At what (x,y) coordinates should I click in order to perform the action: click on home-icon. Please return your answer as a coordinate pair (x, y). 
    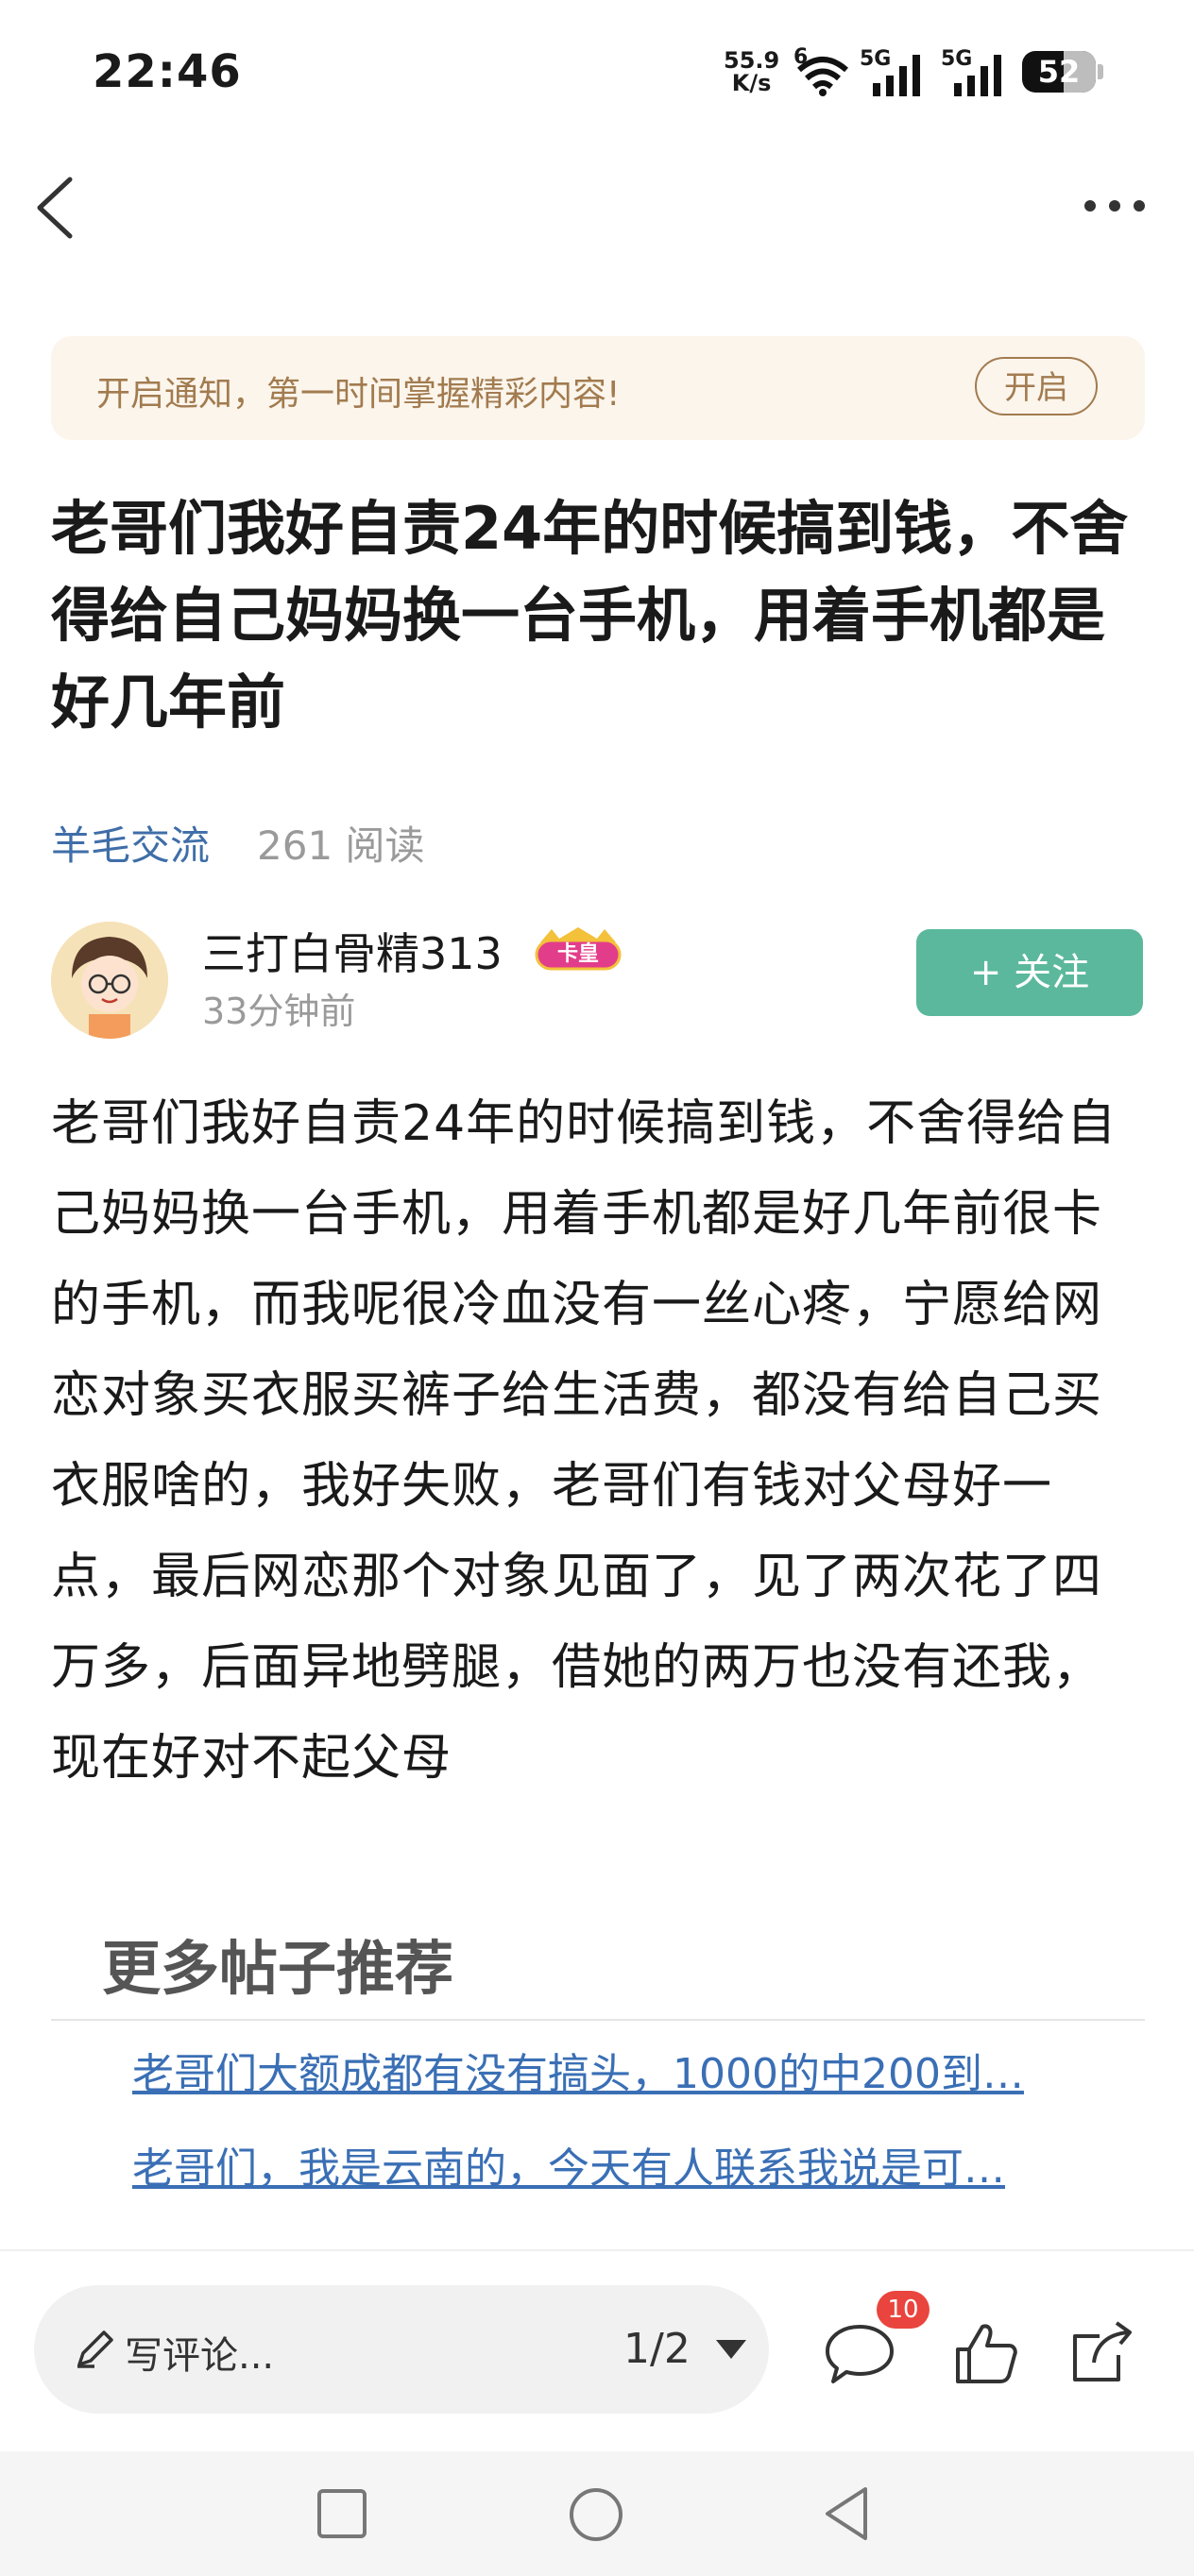
    Looking at the image, I should click on (596, 2514).